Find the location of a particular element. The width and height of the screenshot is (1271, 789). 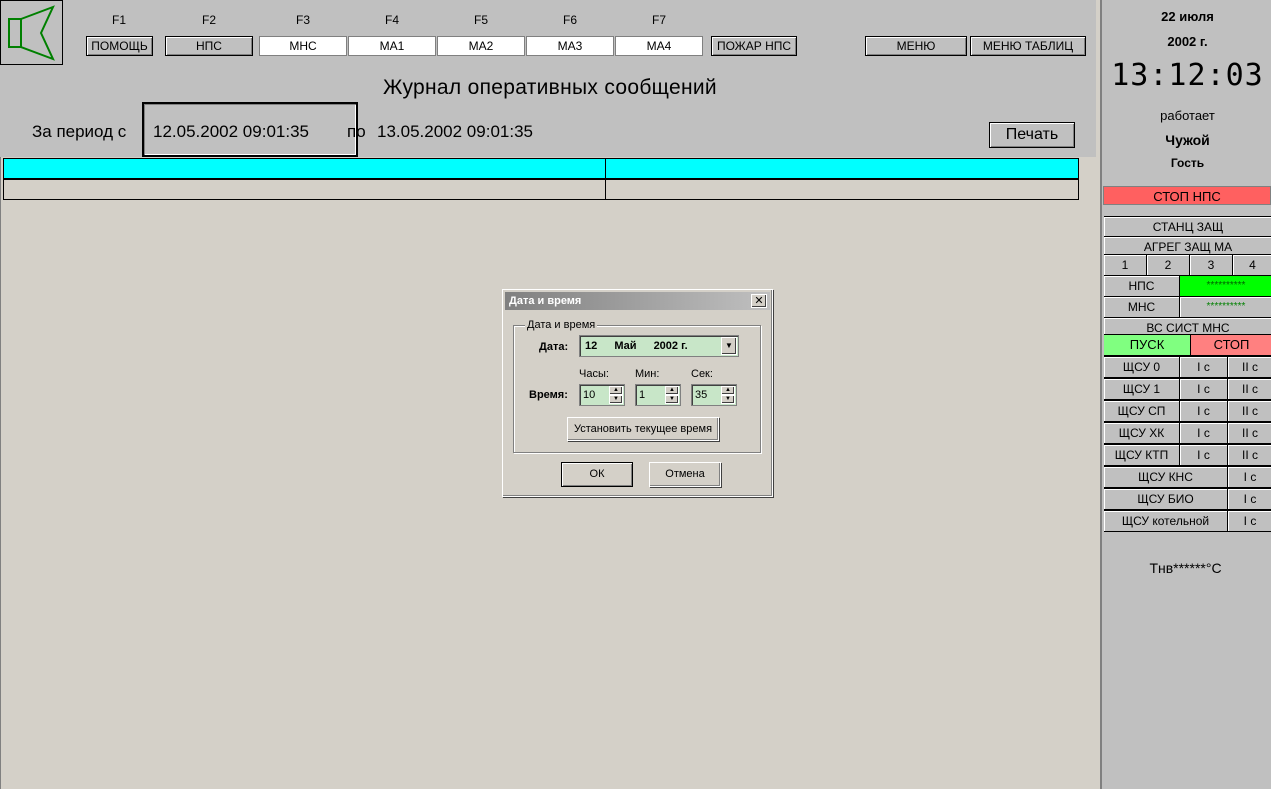

hours-label: Часы: is located at coordinates (594, 374).